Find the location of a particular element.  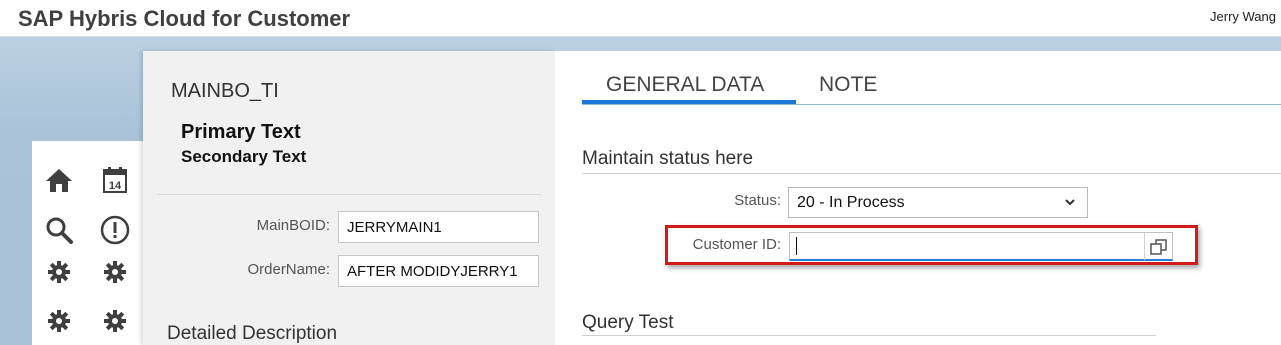

object-id: MAINBO_TI is located at coordinates (225, 91).